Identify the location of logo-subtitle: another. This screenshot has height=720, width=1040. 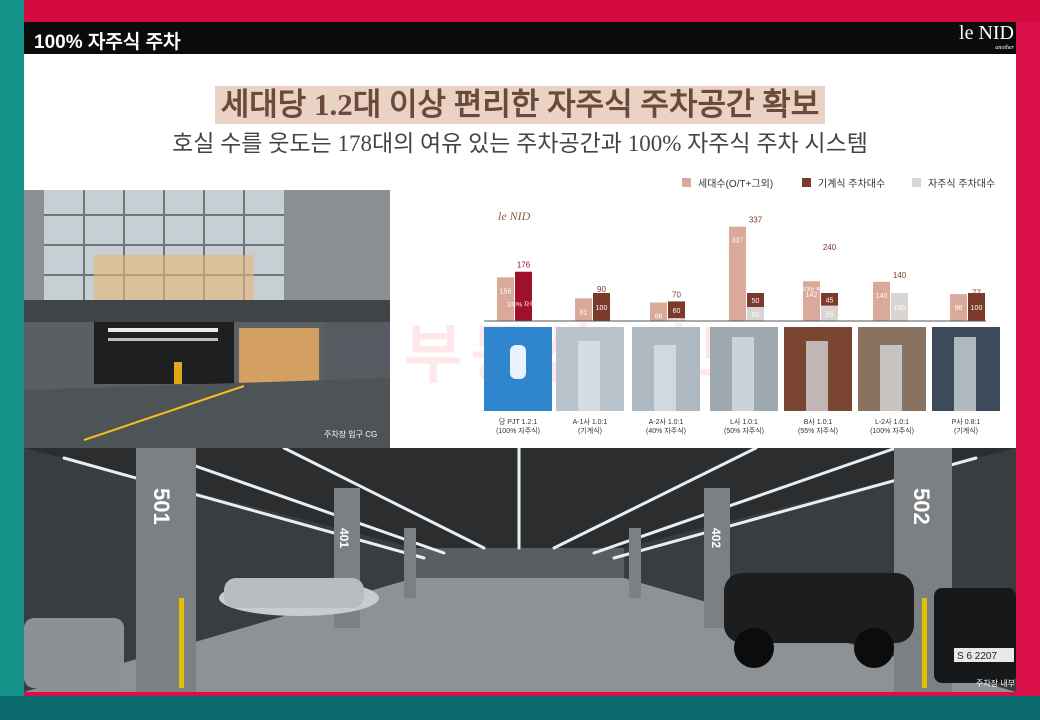
(1004, 48).